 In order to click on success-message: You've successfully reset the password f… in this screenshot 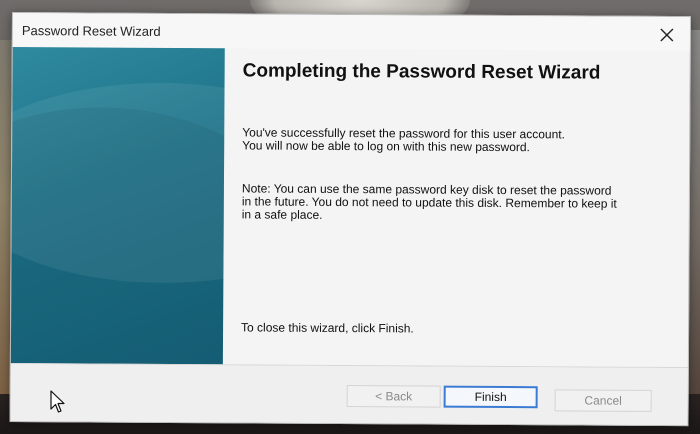, I will do `click(403, 140)`.